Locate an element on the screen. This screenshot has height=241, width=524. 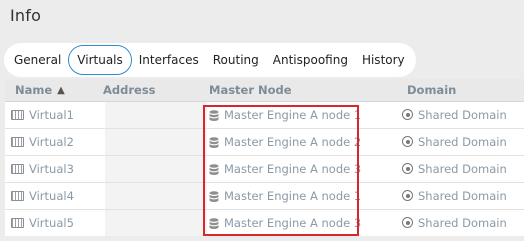
tab-virtuals: Virtuals is located at coordinates (100, 60).